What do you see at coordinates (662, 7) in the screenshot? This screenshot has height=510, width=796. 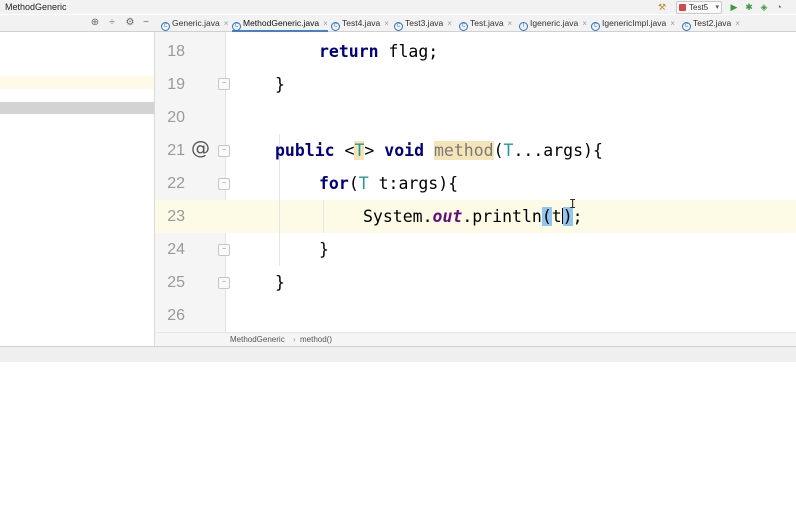 I see `hammer-icon: ⚒` at bounding box center [662, 7].